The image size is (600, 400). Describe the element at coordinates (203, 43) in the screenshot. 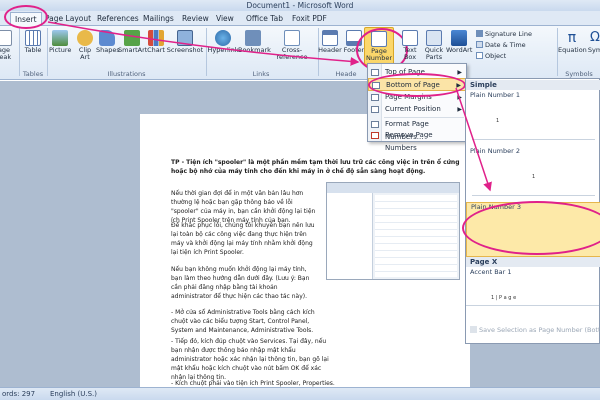

I see `arrow-insert-to-page-number` at that location.